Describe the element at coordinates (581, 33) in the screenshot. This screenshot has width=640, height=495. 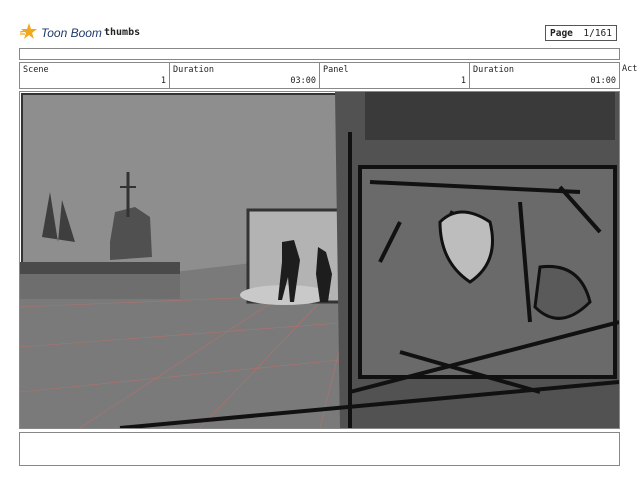
I see `page-indicator: Page 1/161` at that location.